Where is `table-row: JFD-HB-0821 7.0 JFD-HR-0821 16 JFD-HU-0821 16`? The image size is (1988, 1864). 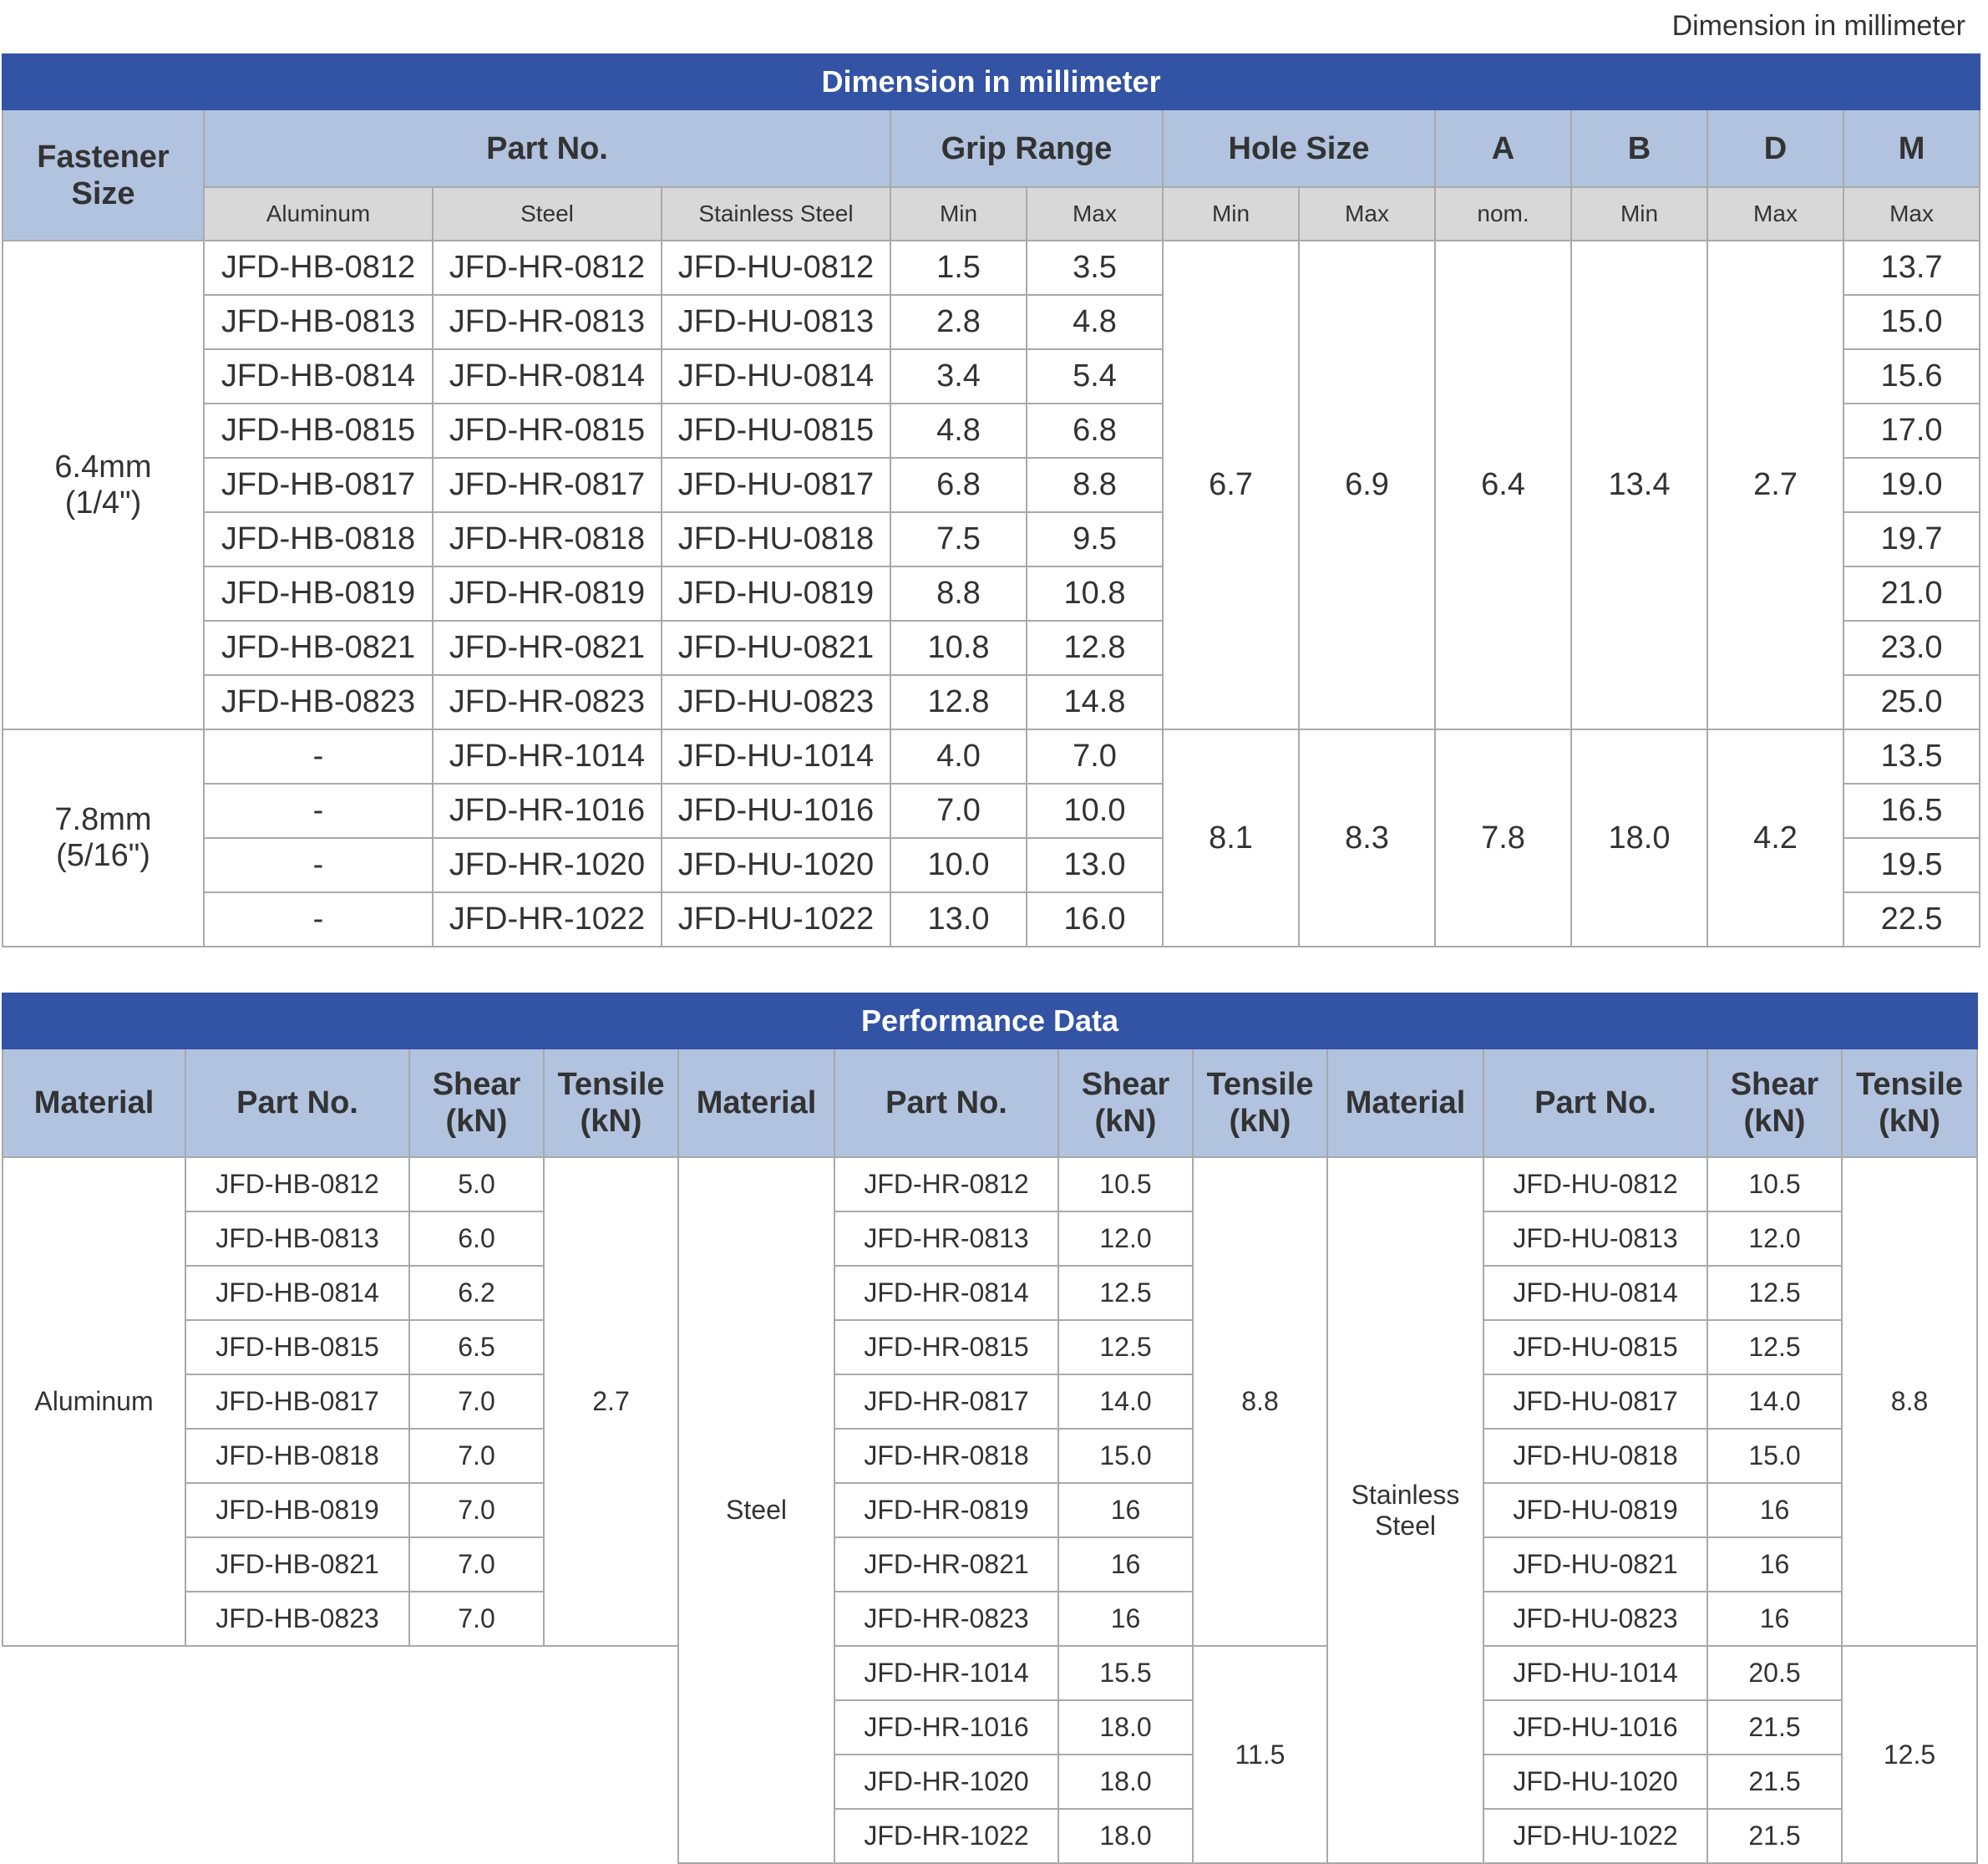 table-row: JFD-HB-0821 7.0 JFD-HR-0821 16 JFD-HU-0821 16 is located at coordinates (990, 1564).